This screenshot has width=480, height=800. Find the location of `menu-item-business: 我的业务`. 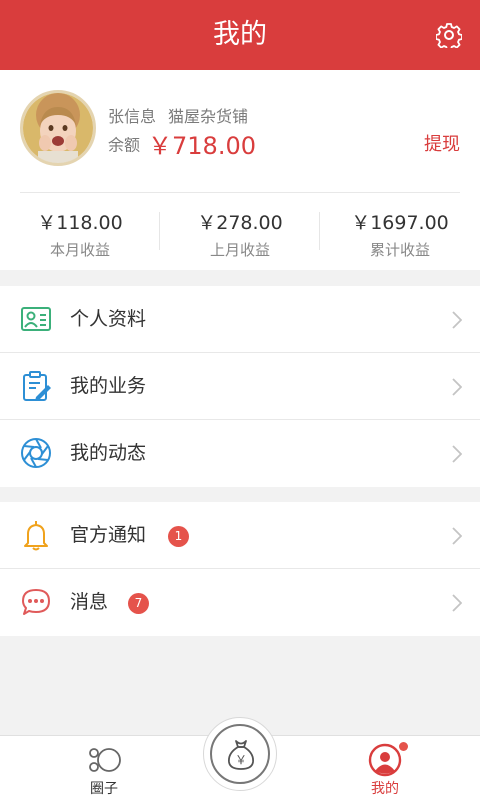

menu-item-business: 我的业务 is located at coordinates (240, 386).